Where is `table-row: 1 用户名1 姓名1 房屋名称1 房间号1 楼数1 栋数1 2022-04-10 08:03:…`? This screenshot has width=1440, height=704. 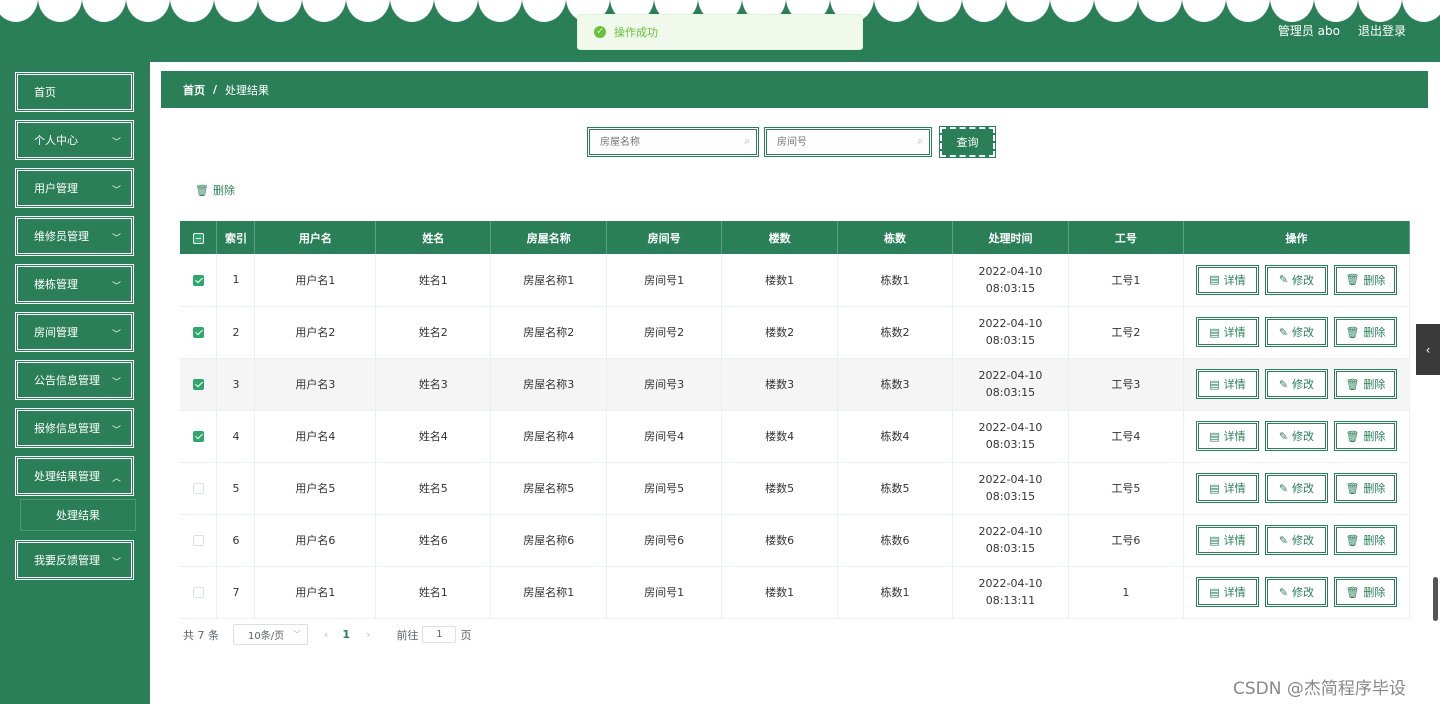
table-row: 1 用户名1 姓名1 房屋名称1 房间号1 楼数1 栋数1 2022-04-10 08:03:… is located at coordinates (795, 280).